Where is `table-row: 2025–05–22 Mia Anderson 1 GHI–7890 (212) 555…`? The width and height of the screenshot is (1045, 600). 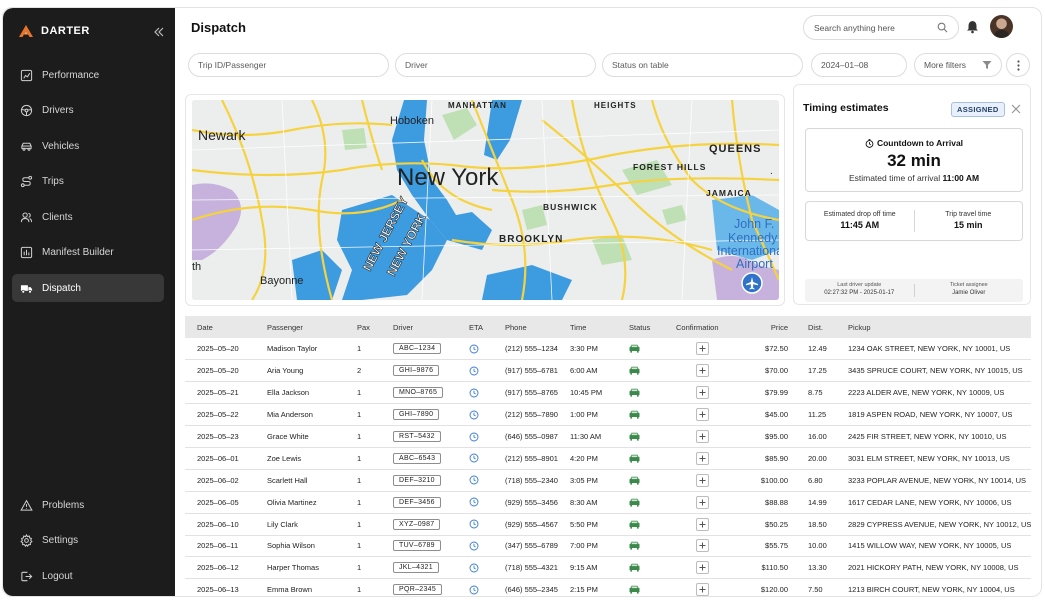
table-row: 2025–05–22 Mia Anderson 1 GHI–7890 (212) 555… is located at coordinates (608, 415).